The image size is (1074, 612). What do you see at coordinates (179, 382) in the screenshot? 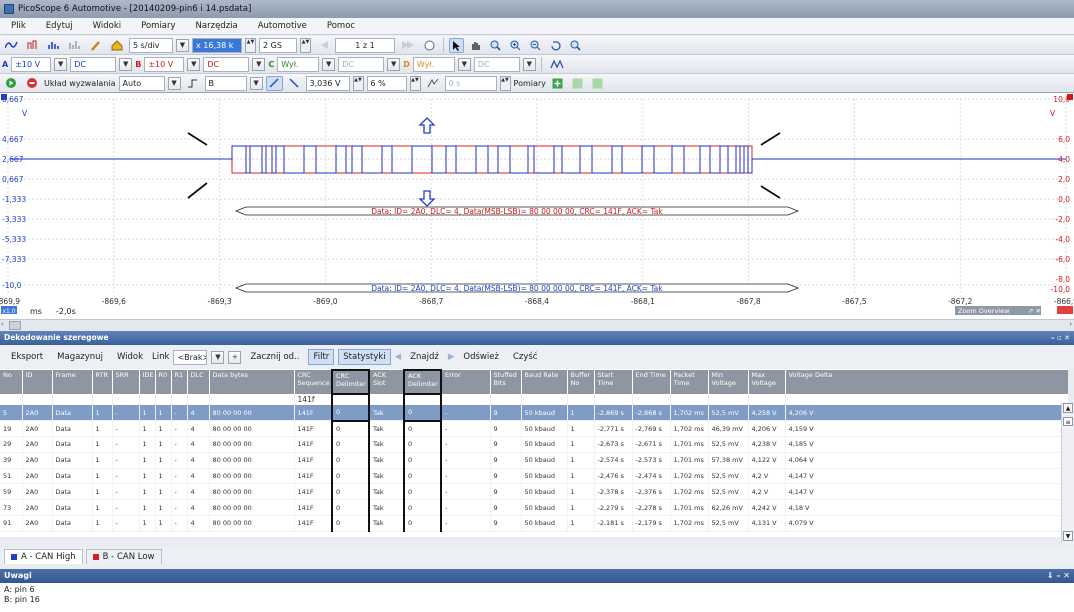
I see `col-r1: R1` at bounding box center [179, 382].